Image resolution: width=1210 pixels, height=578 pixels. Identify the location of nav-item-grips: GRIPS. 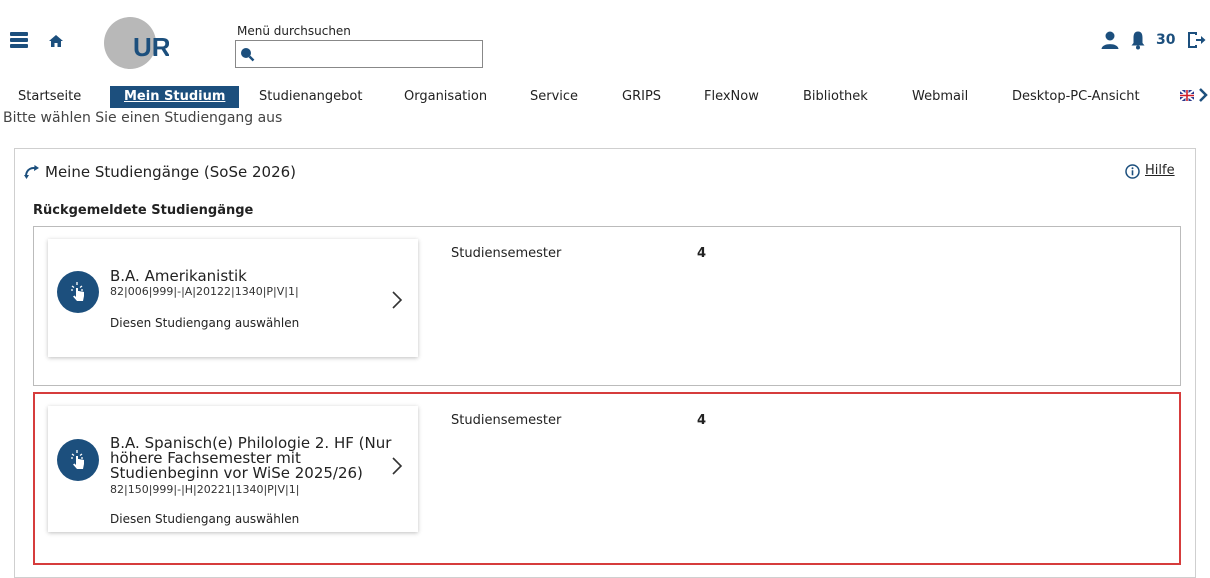
(641, 97).